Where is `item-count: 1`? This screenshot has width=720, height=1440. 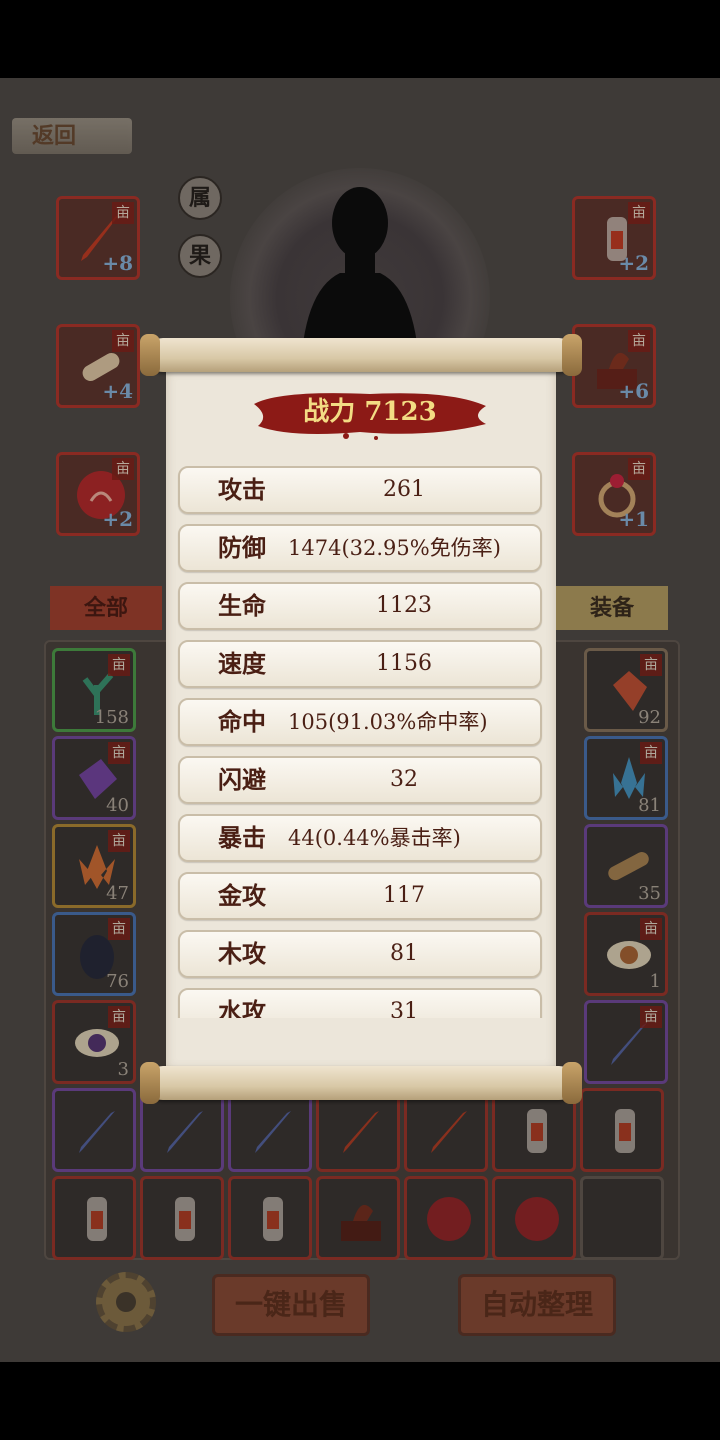
item-count: 1 is located at coordinates (655, 981).